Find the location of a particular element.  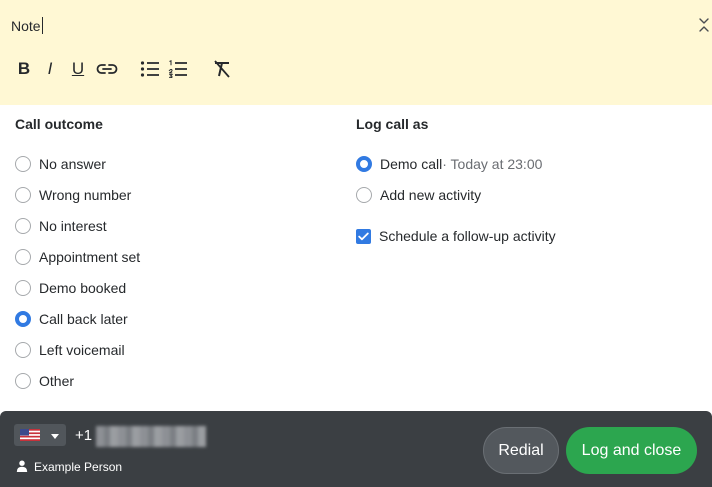

outcome-option-call-back-later: Call back later is located at coordinates (71, 319).